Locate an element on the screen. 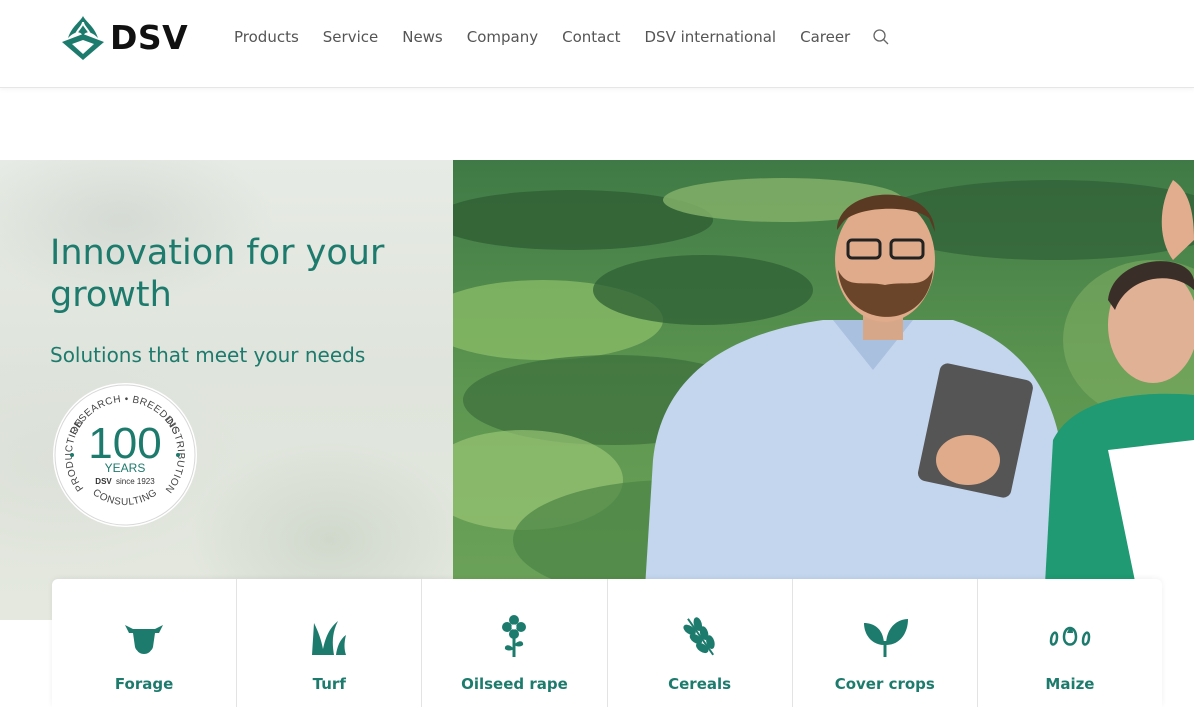 The width and height of the screenshot is (1194, 707). cow-icon is located at coordinates (144, 639).